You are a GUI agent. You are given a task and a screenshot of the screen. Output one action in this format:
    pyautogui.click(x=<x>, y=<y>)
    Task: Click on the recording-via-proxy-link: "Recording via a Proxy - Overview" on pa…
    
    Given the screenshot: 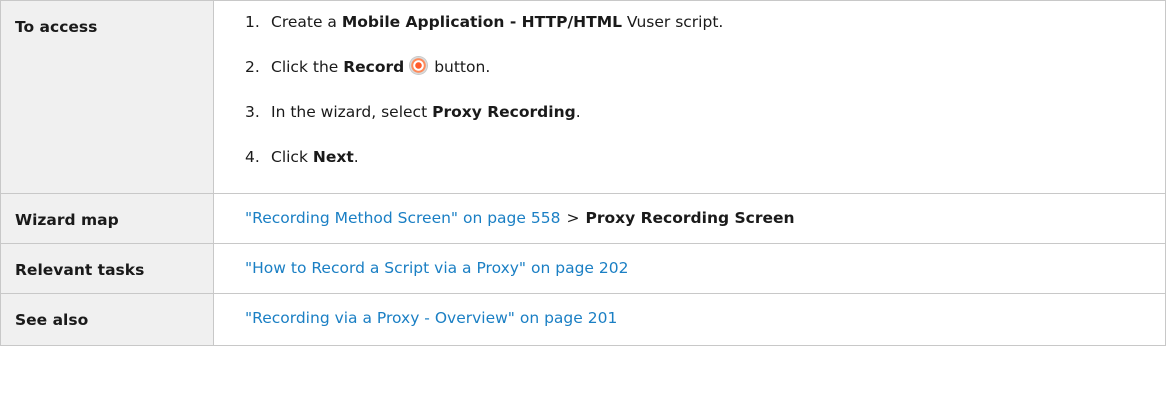 What is the action you would take?
    pyautogui.click(x=431, y=318)
    